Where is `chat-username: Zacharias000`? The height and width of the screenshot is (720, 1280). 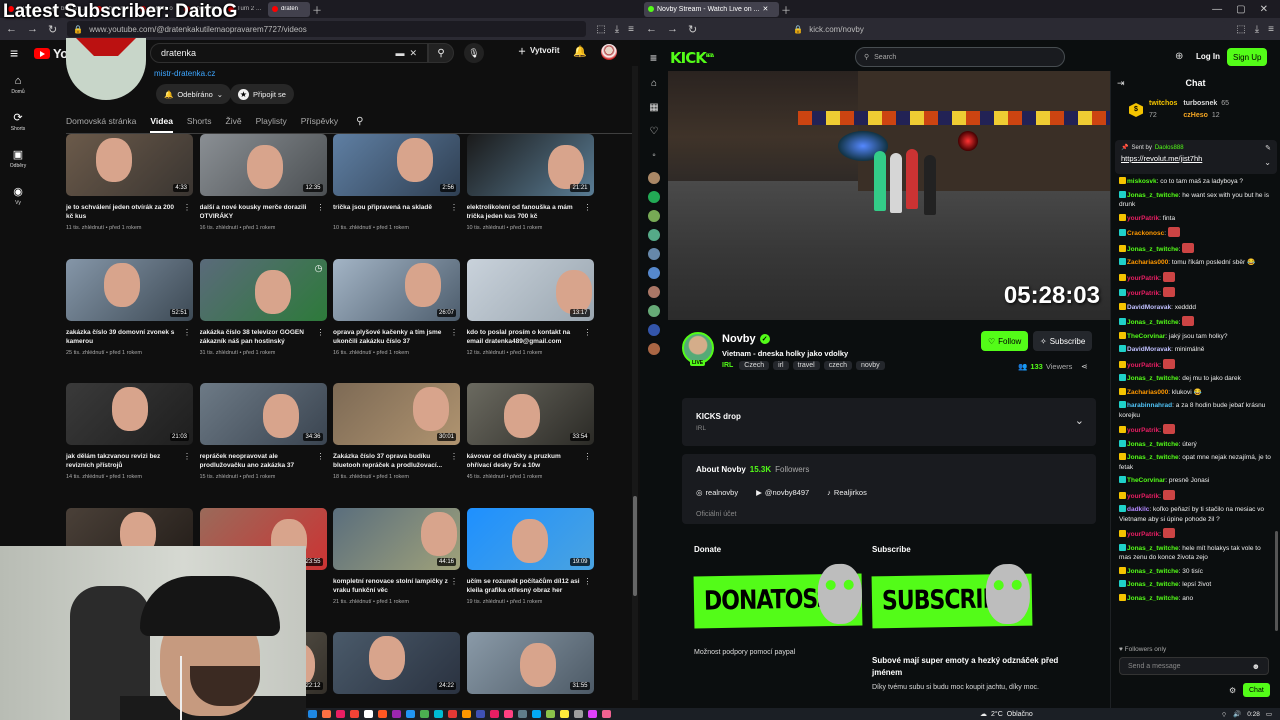
chat-username: Zacharias000 is located at coordinates (1147, 262).